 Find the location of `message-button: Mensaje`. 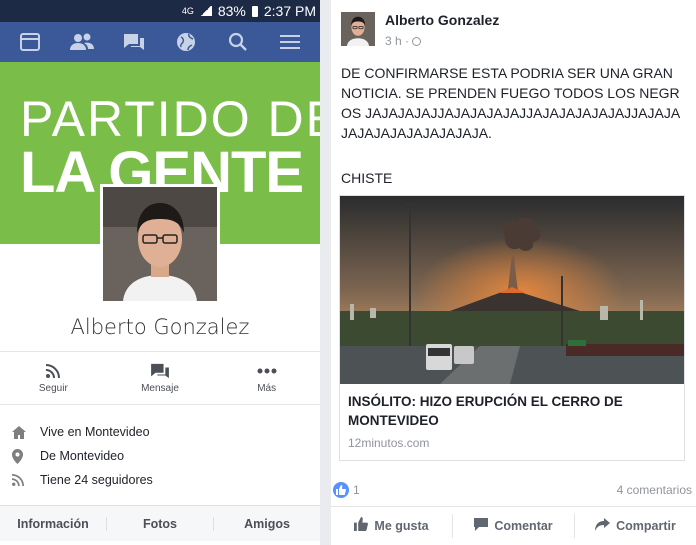

message-button: Mensaje is located at coordinates (160, 378).